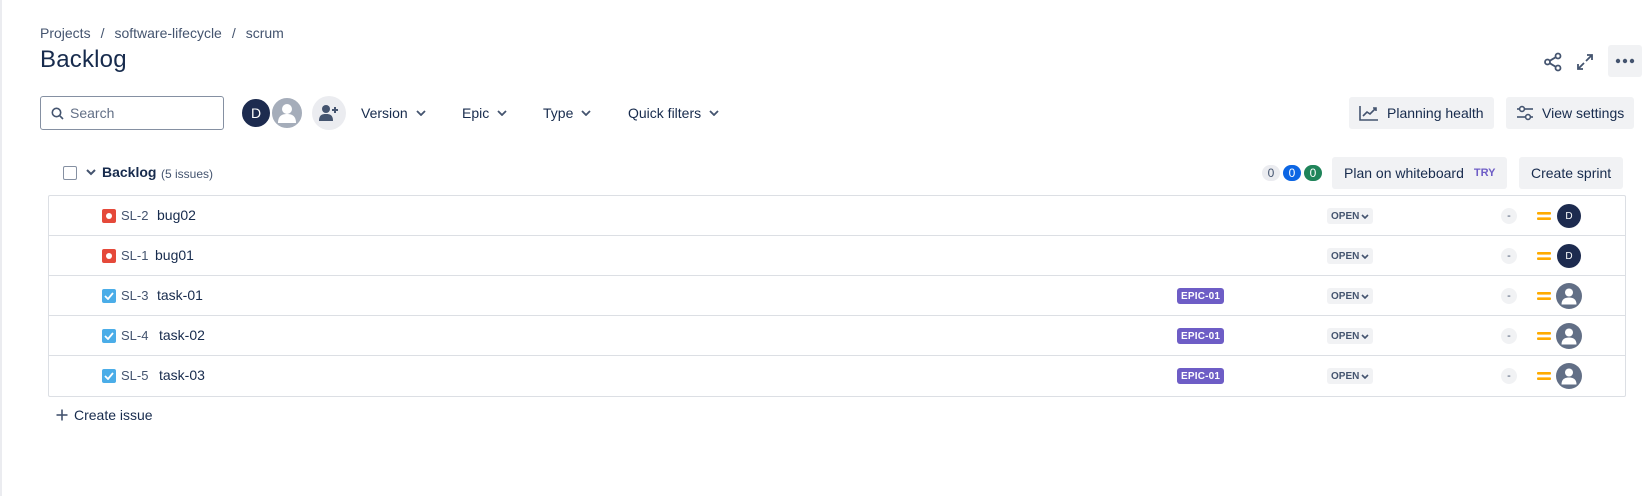  What do you see at coordinates (384, 113) in the screenshot?
I see `version-filter-label: Version` at bounding box center [384, 113].